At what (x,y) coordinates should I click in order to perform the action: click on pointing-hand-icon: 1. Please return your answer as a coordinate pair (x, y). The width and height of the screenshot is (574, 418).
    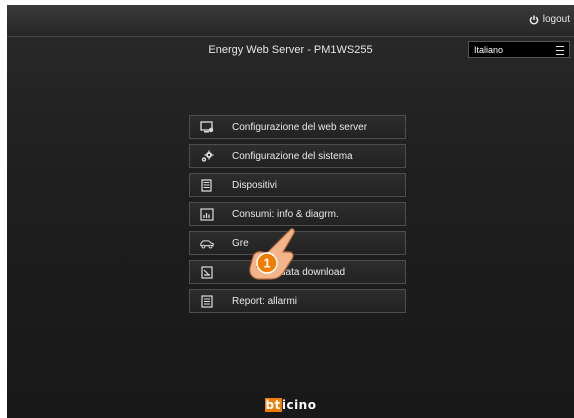
    Looking at the image, I should click on (272, 254).